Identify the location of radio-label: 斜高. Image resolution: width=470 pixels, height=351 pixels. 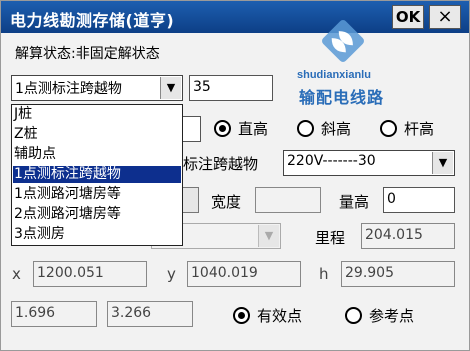
(336, 129).